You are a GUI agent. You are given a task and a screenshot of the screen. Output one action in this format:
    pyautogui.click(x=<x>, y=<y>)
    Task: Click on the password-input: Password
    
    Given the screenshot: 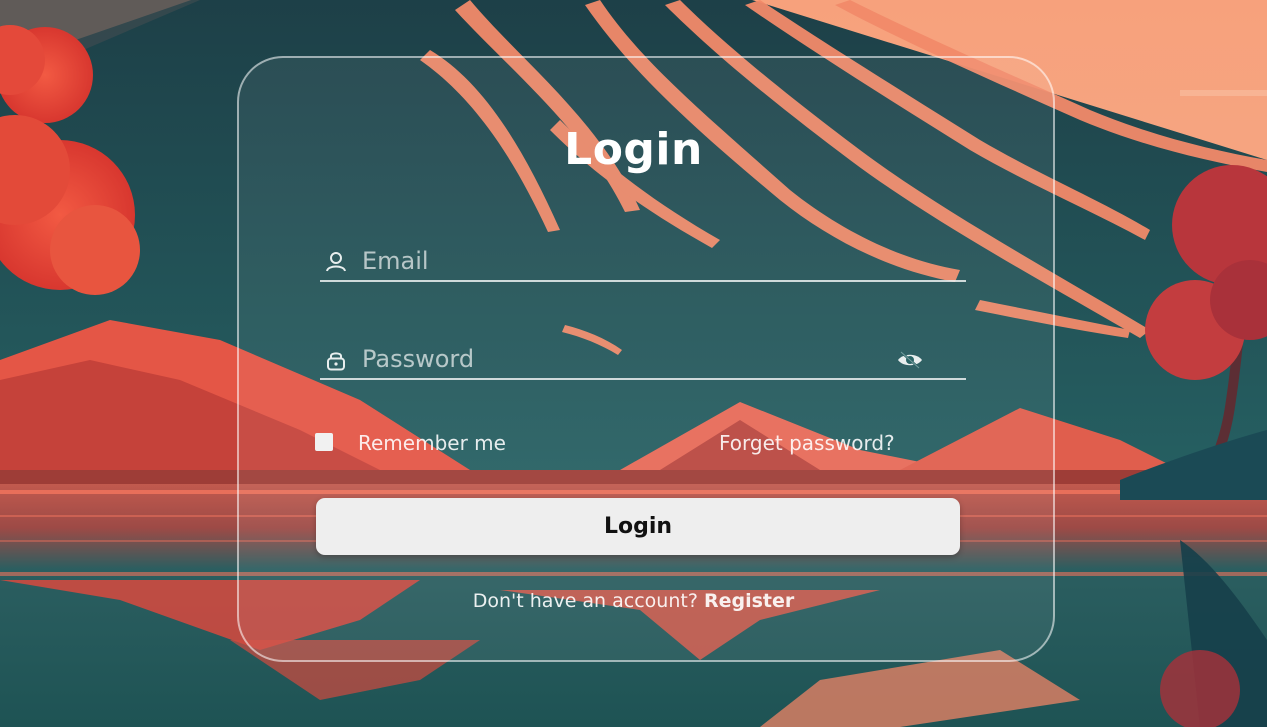 What is the action you would take?
    pyautogui.click(x=622, y=359)
    